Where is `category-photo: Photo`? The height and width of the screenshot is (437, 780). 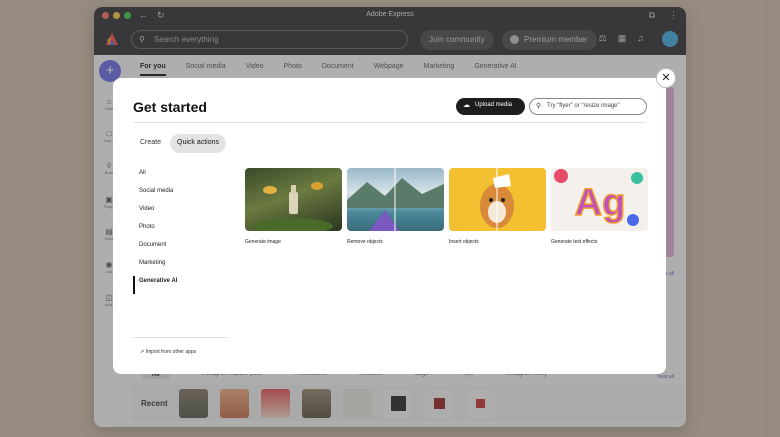
category-photo: Photo is located at coordinates (181, 231).